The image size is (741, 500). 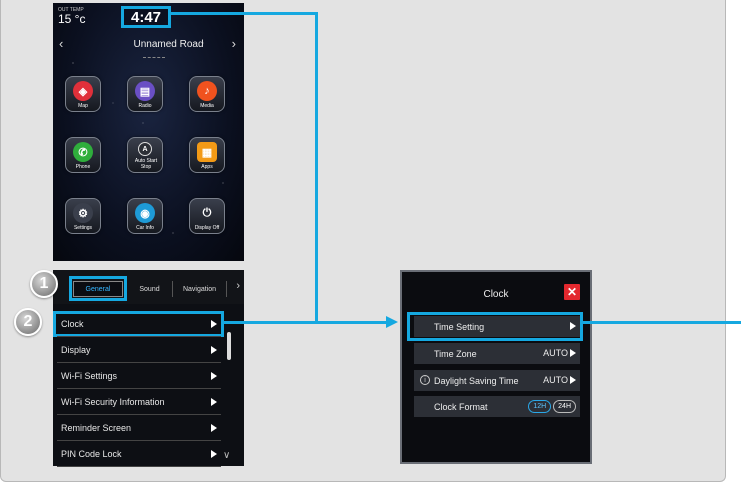 I want to click on road-name: Unnamed Road, so click(x=168, y=44).